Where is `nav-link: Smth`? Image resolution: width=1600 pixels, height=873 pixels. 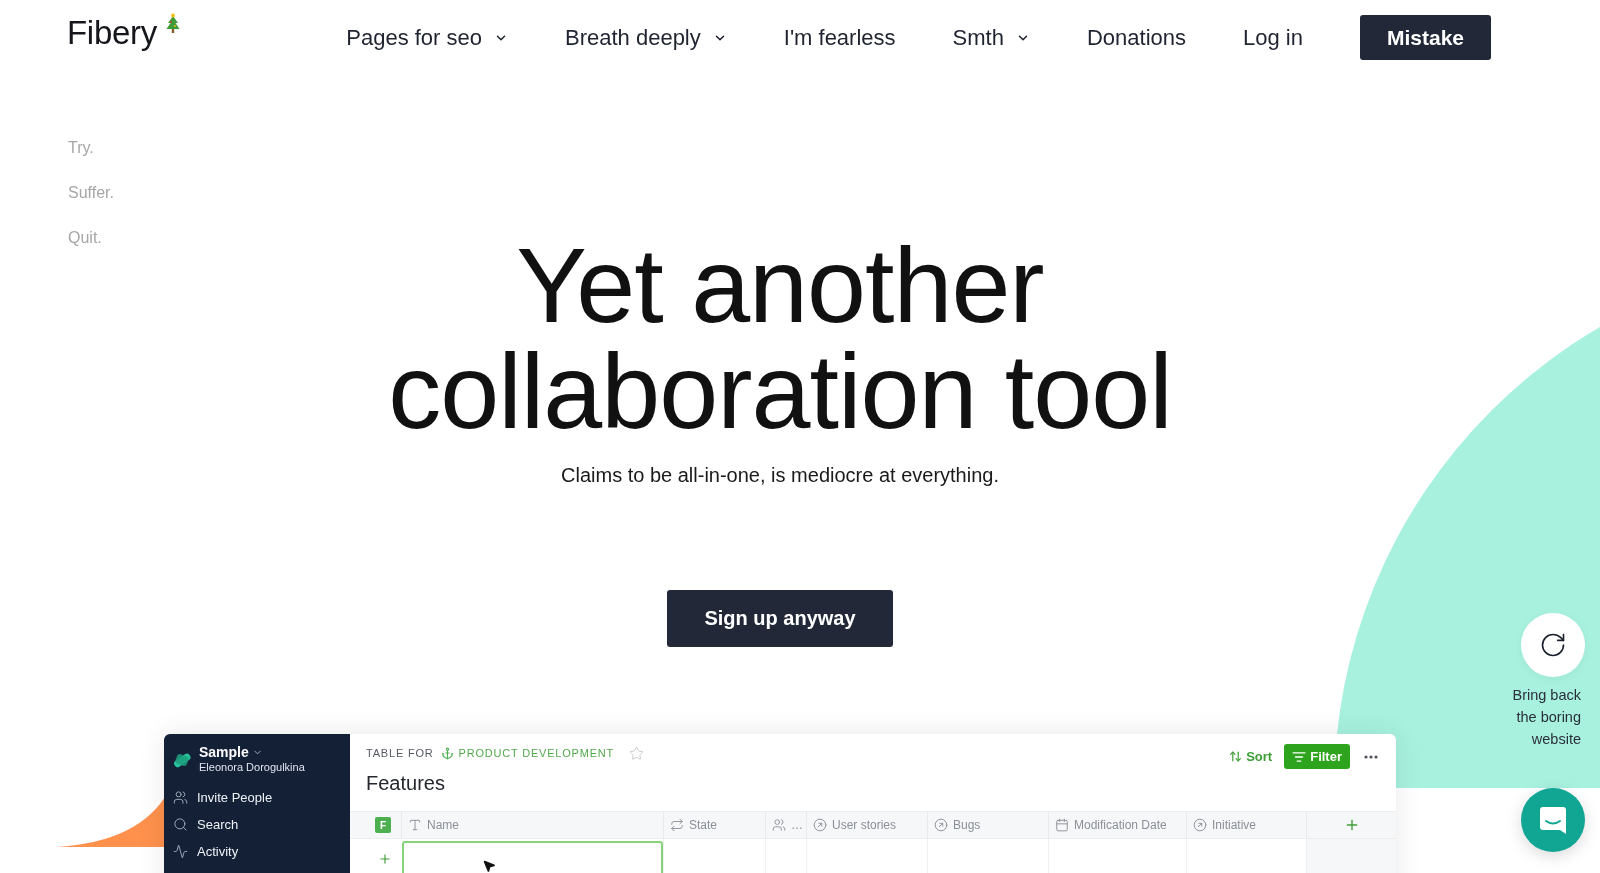
nav-link: Smth is located at coordinates (991, 37).